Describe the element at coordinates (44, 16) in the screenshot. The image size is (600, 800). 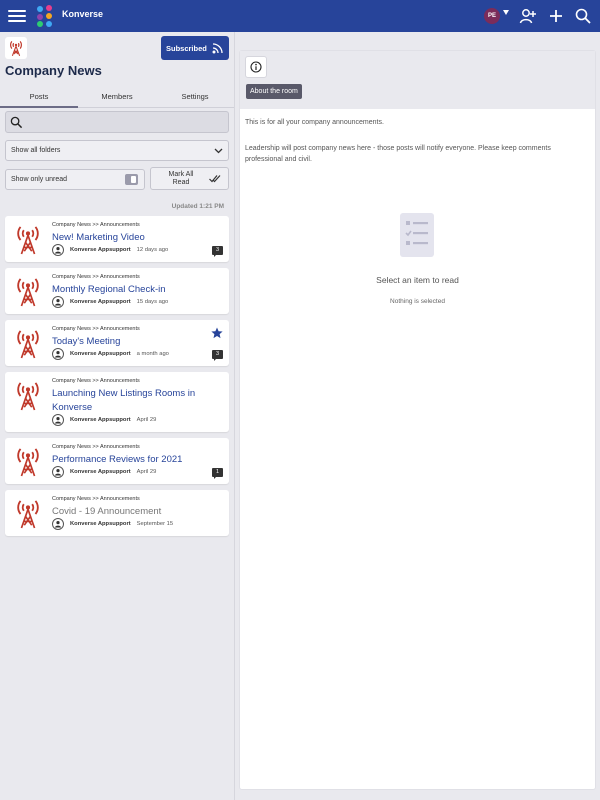
I see `konverse-logo-icon` at that location.